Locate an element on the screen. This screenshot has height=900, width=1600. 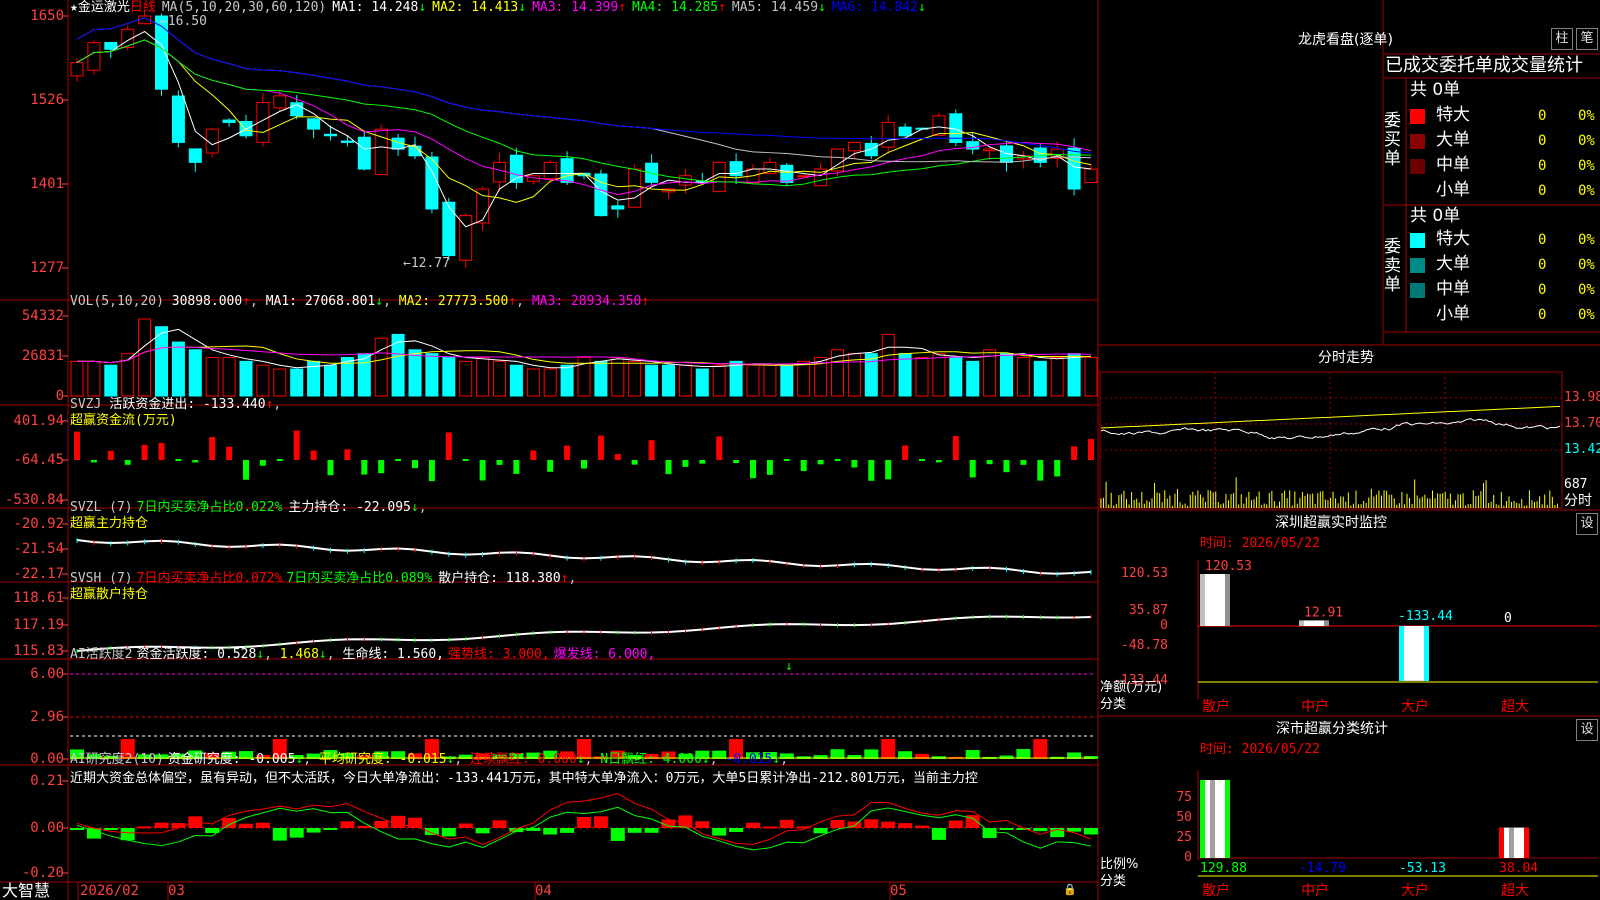
brand-logo: 大智慧 is located at coordinates (26, 891).